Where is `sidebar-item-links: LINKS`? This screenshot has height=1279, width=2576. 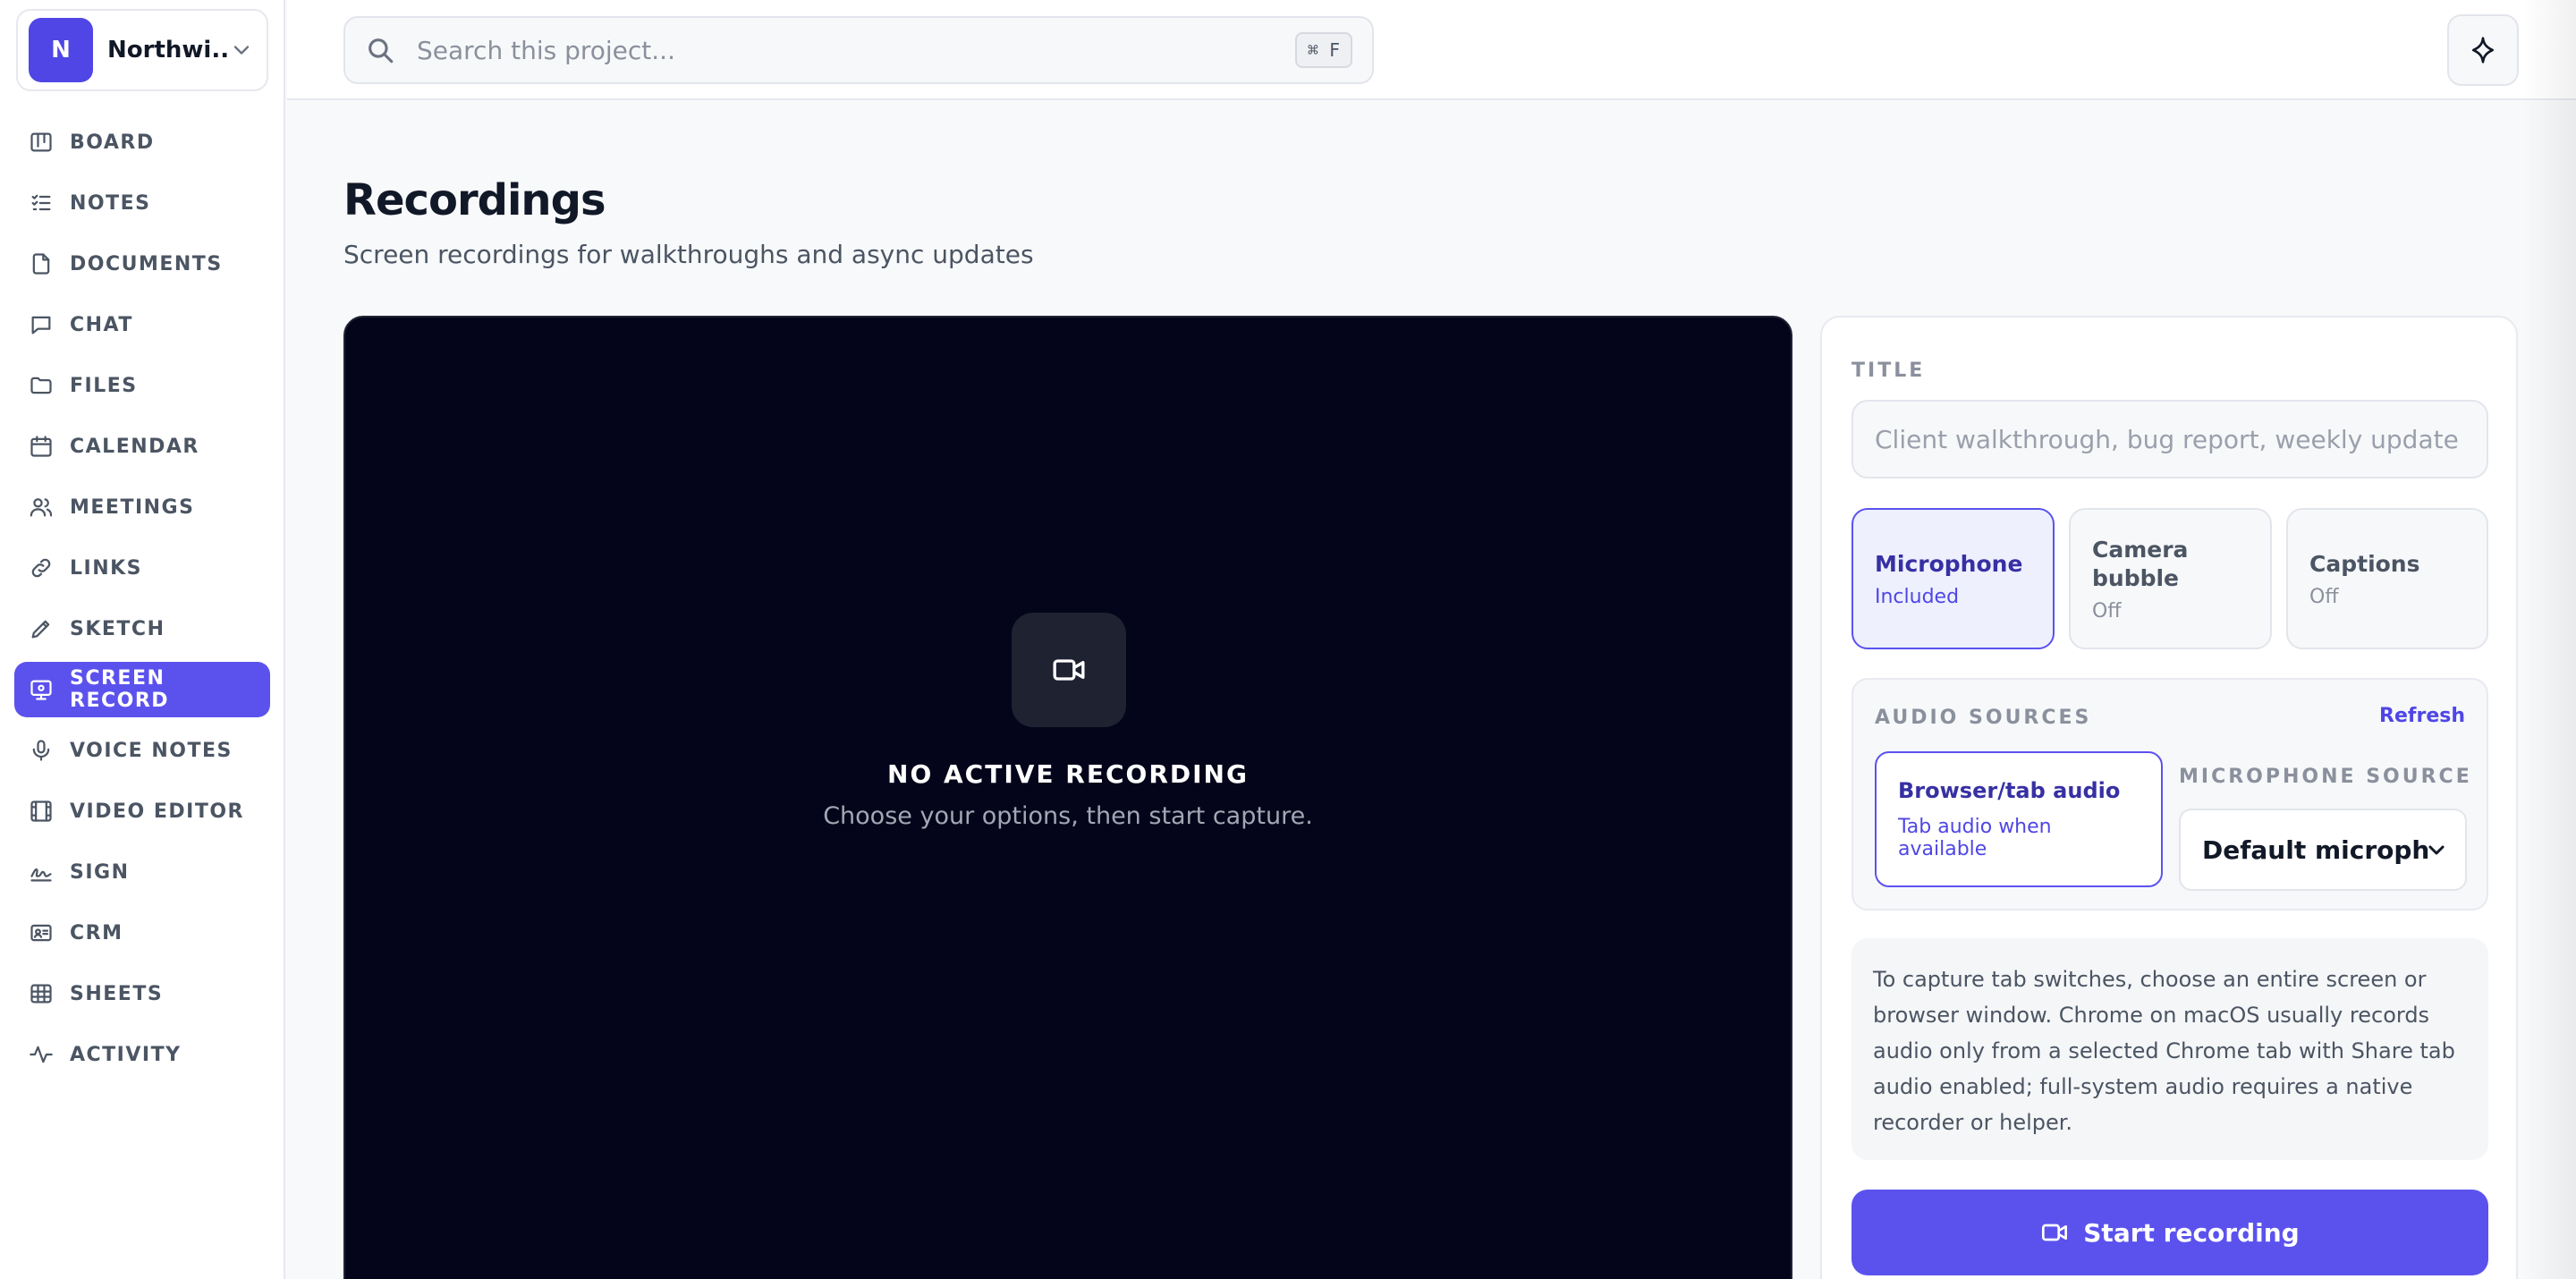 sidebar-item-links: LINKS is located at coordinates (142, 568).